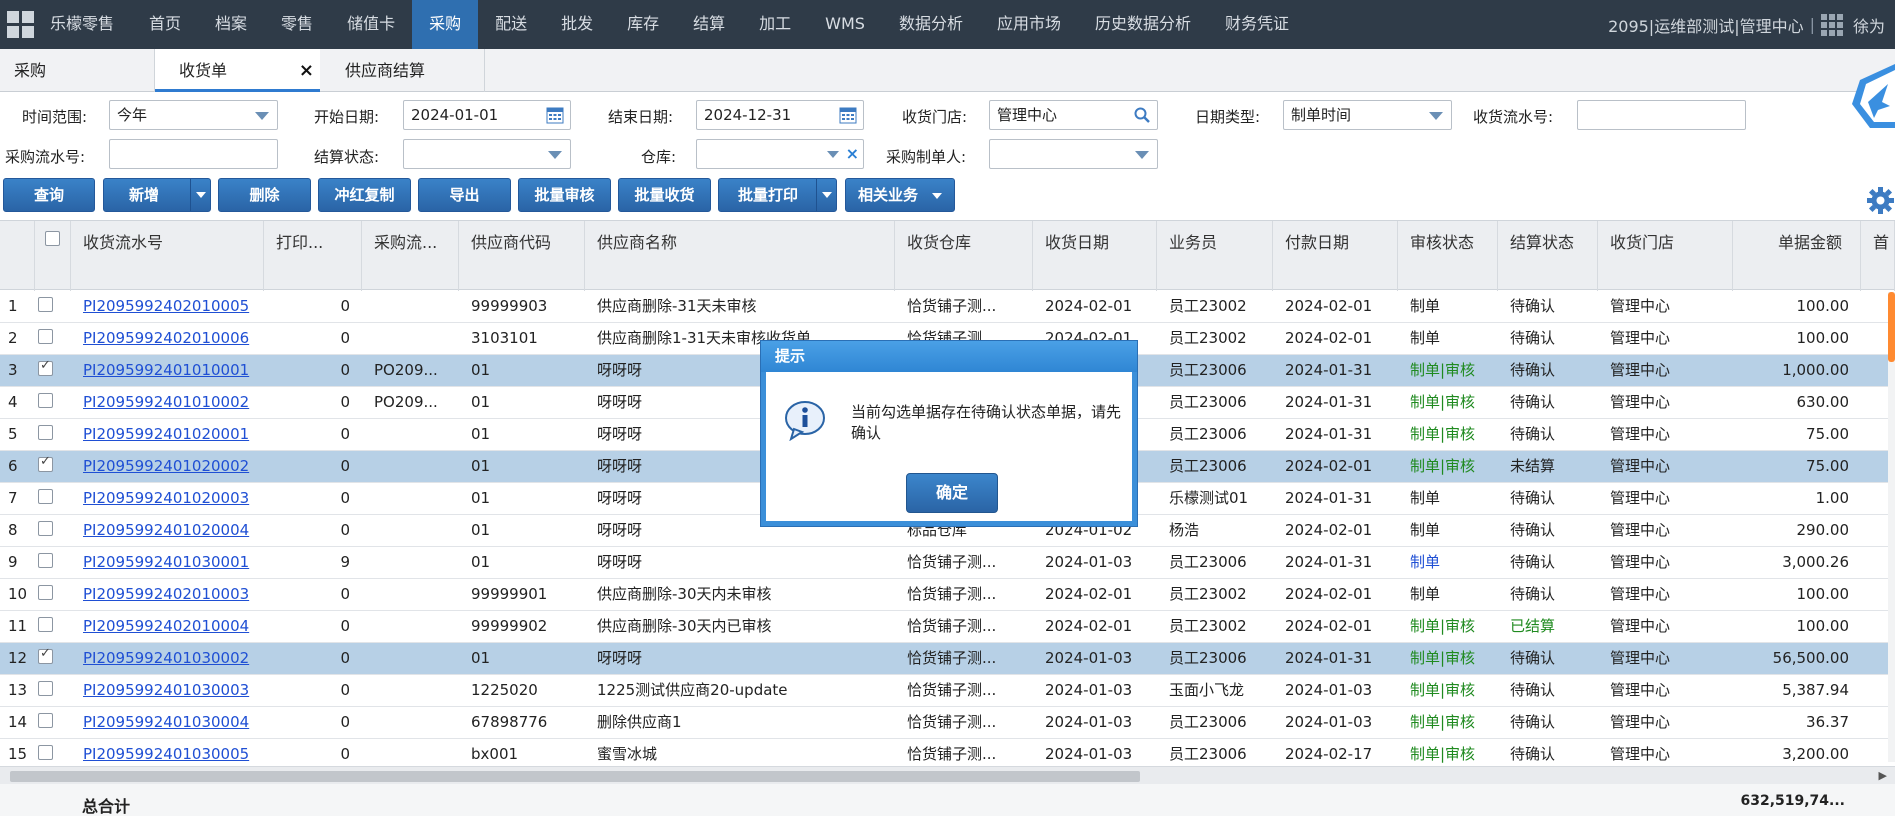  Describe the element at coordinates (487, 115) in the screenshot. I see `start-date-field: 2024-01-01` at that location.